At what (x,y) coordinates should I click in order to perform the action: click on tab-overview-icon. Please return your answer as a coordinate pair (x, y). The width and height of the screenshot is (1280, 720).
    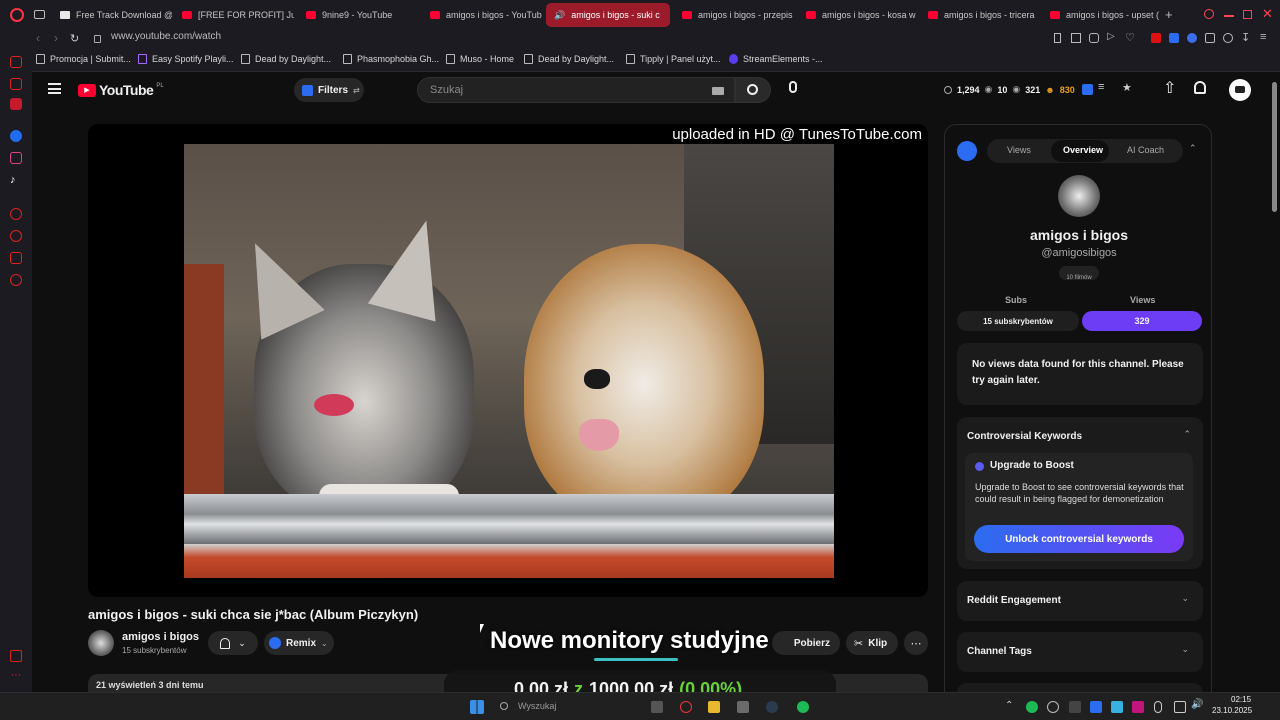
    Looking at the image, I should click on (39, 14).